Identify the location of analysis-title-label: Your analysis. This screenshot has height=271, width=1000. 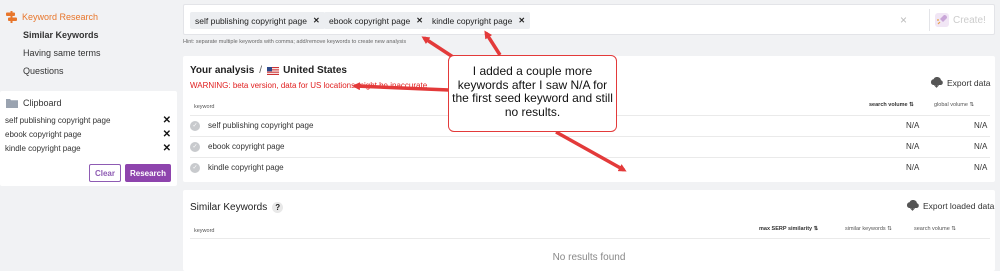
(222, 70).